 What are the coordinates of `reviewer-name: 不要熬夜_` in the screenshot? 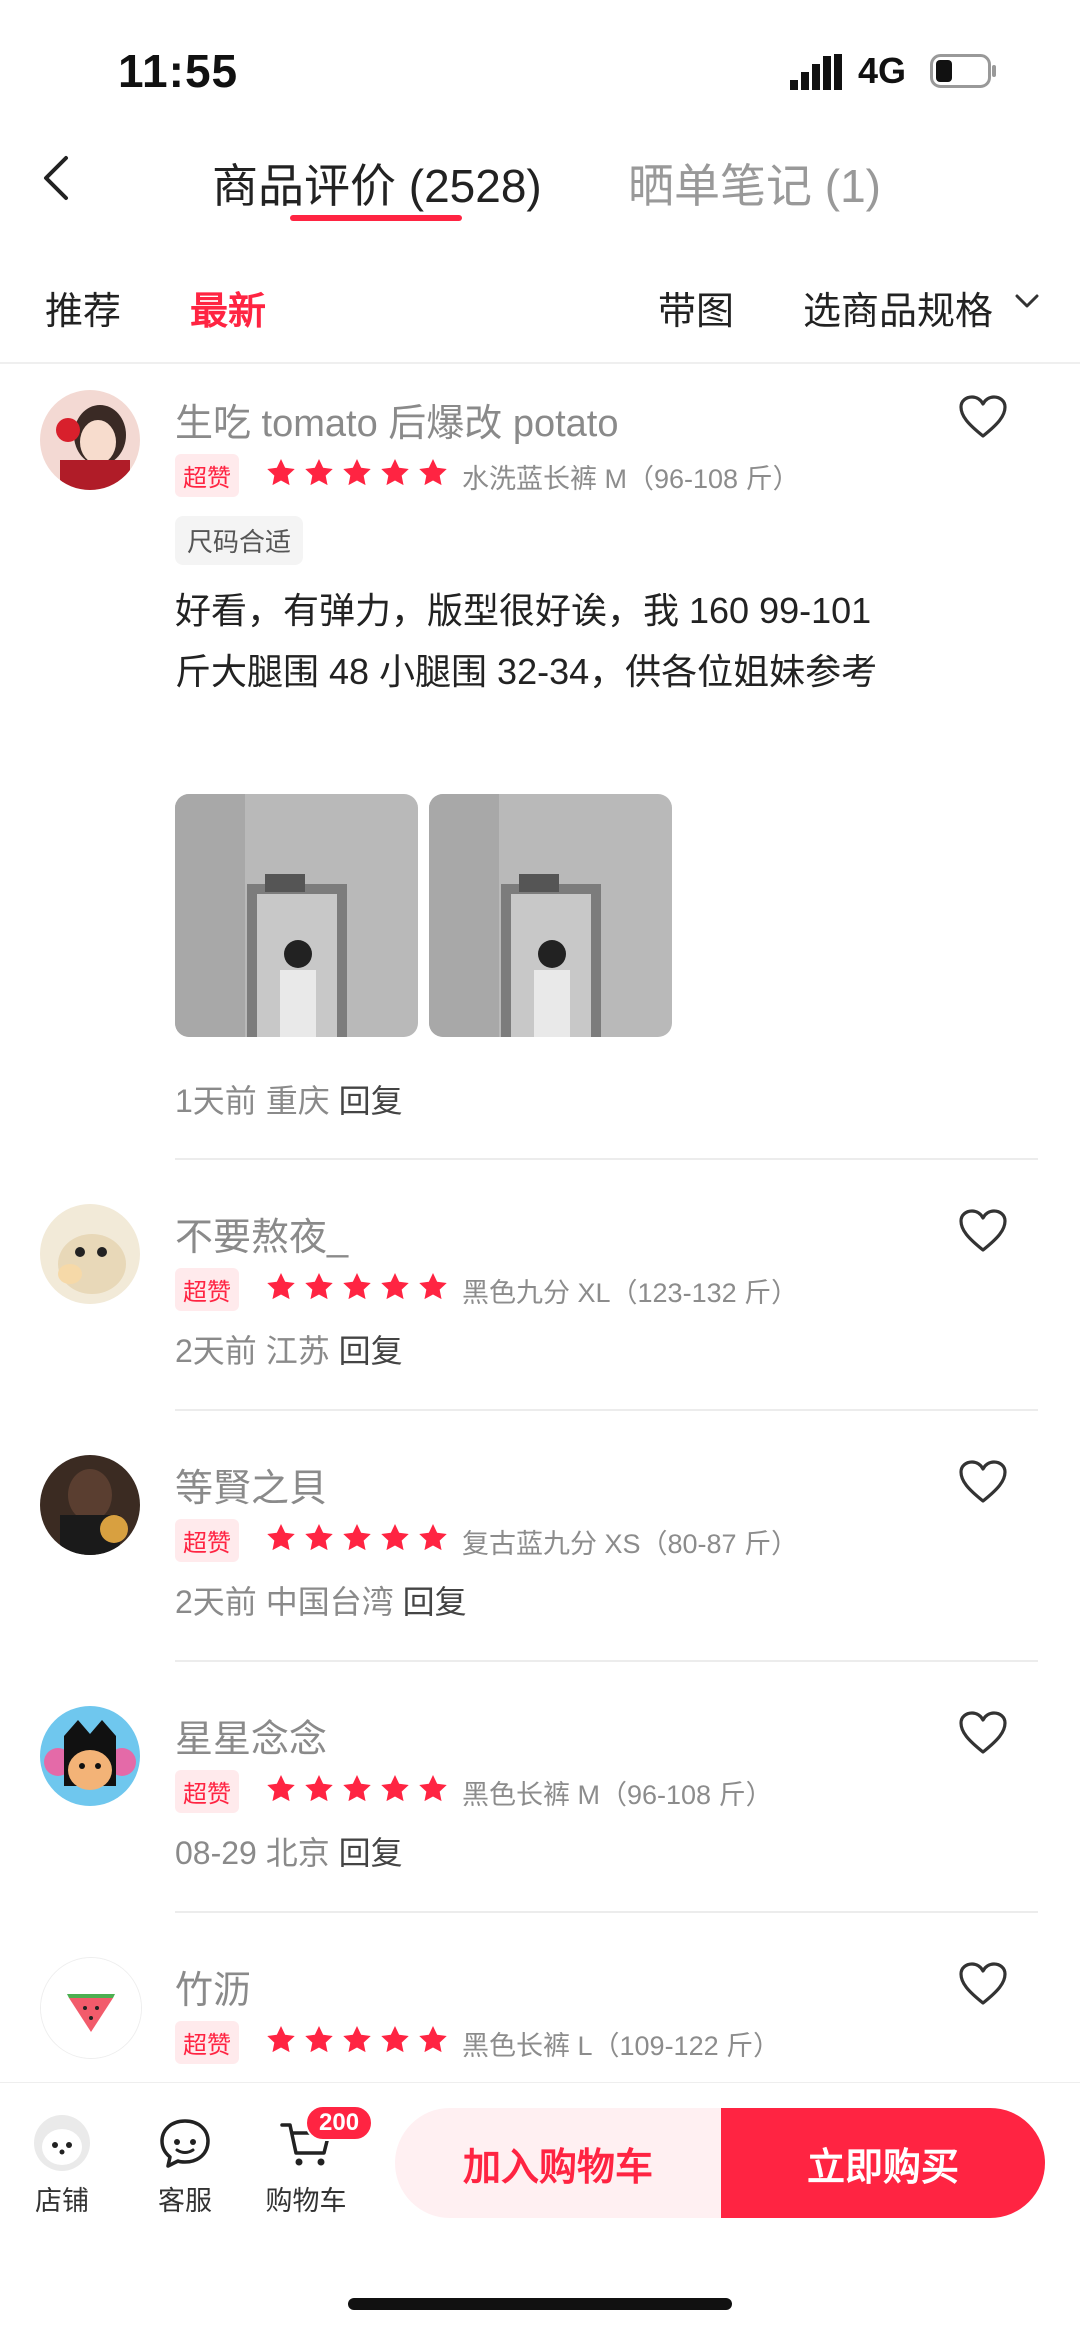 It's located at (262, 1238).